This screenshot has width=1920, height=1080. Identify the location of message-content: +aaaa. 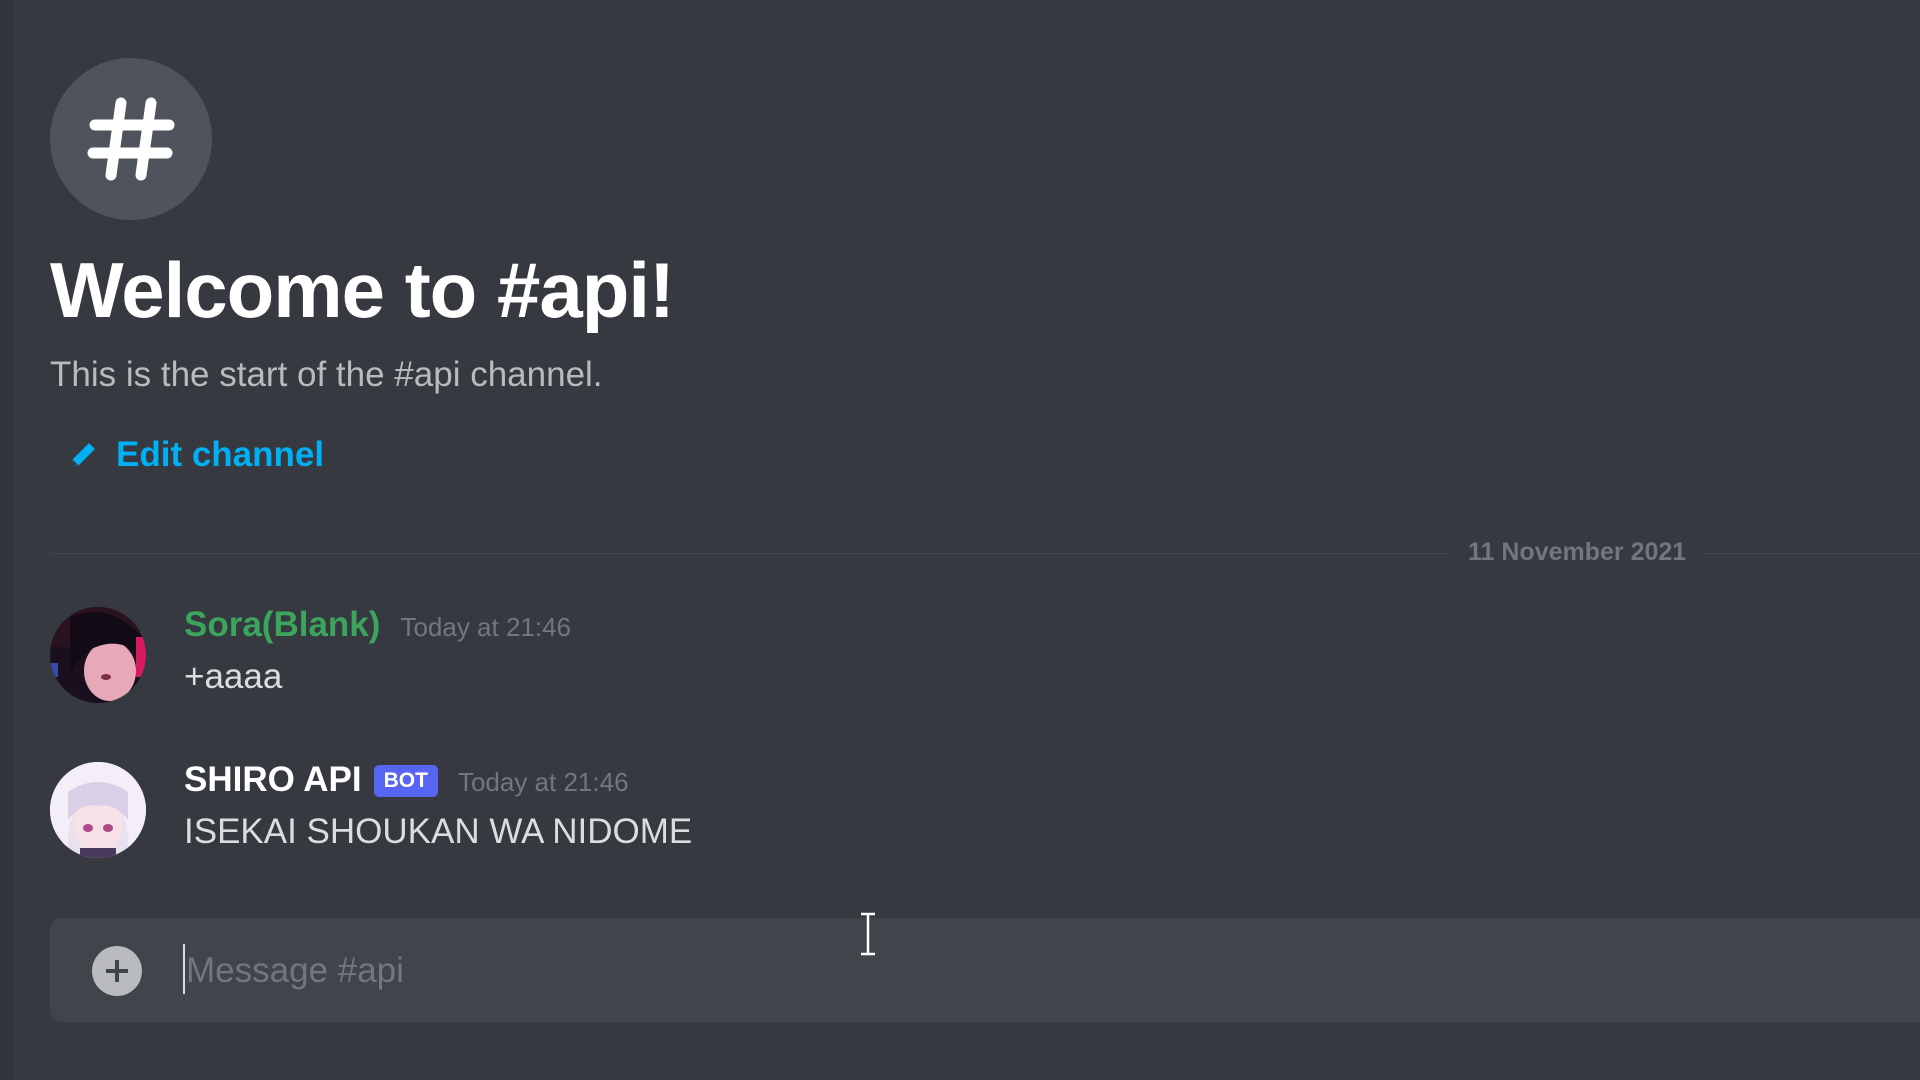
(233, 676).